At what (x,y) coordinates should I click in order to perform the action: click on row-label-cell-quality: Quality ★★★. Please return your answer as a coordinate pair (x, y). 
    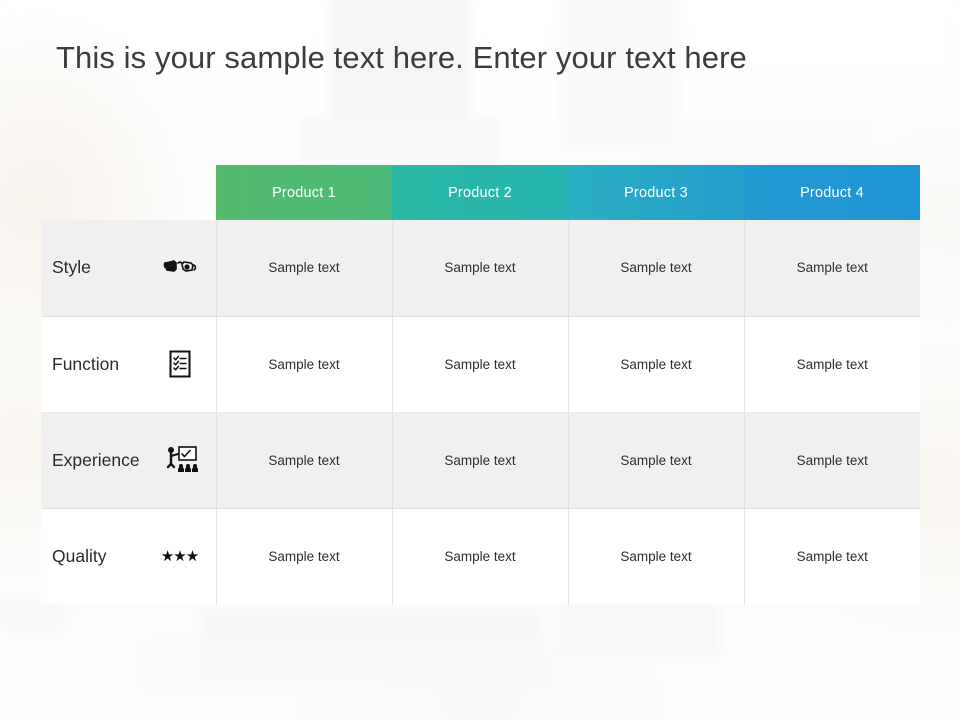
    Looking at the image, I should click on (129, 556).